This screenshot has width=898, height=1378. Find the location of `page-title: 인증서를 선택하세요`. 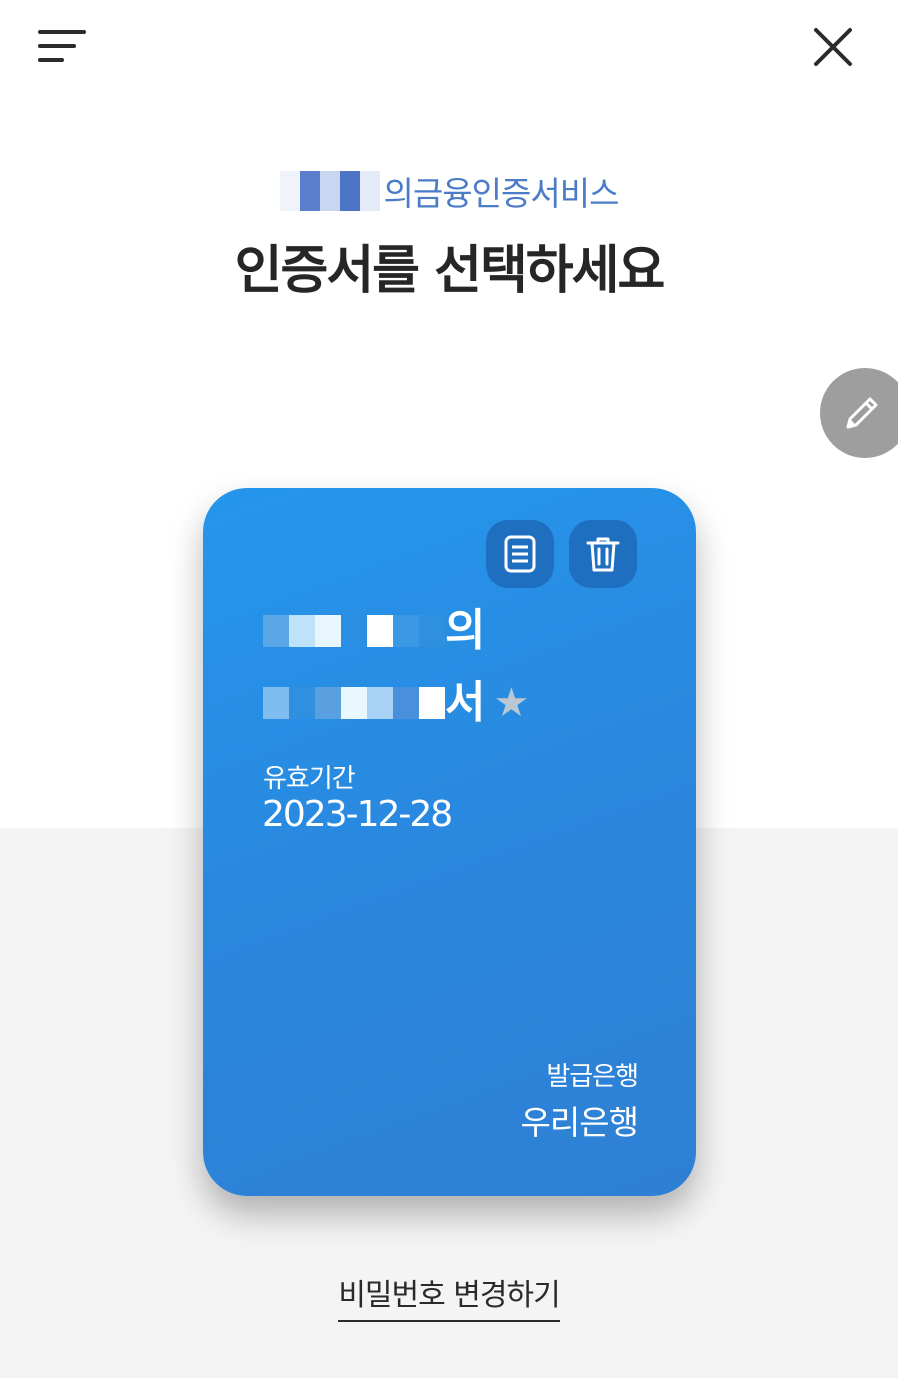

page-title: 인증서를 선택하세요 is located at coordinates (450, 271).